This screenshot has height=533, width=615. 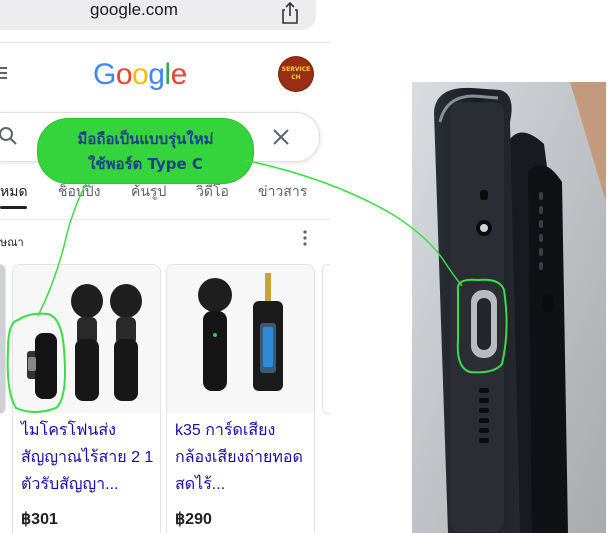 What do you see at coordinates (79, 192) in the screenshot?
I see `tab-shopping: ช็อปปิ้ง` at bounding box center [79, 192].